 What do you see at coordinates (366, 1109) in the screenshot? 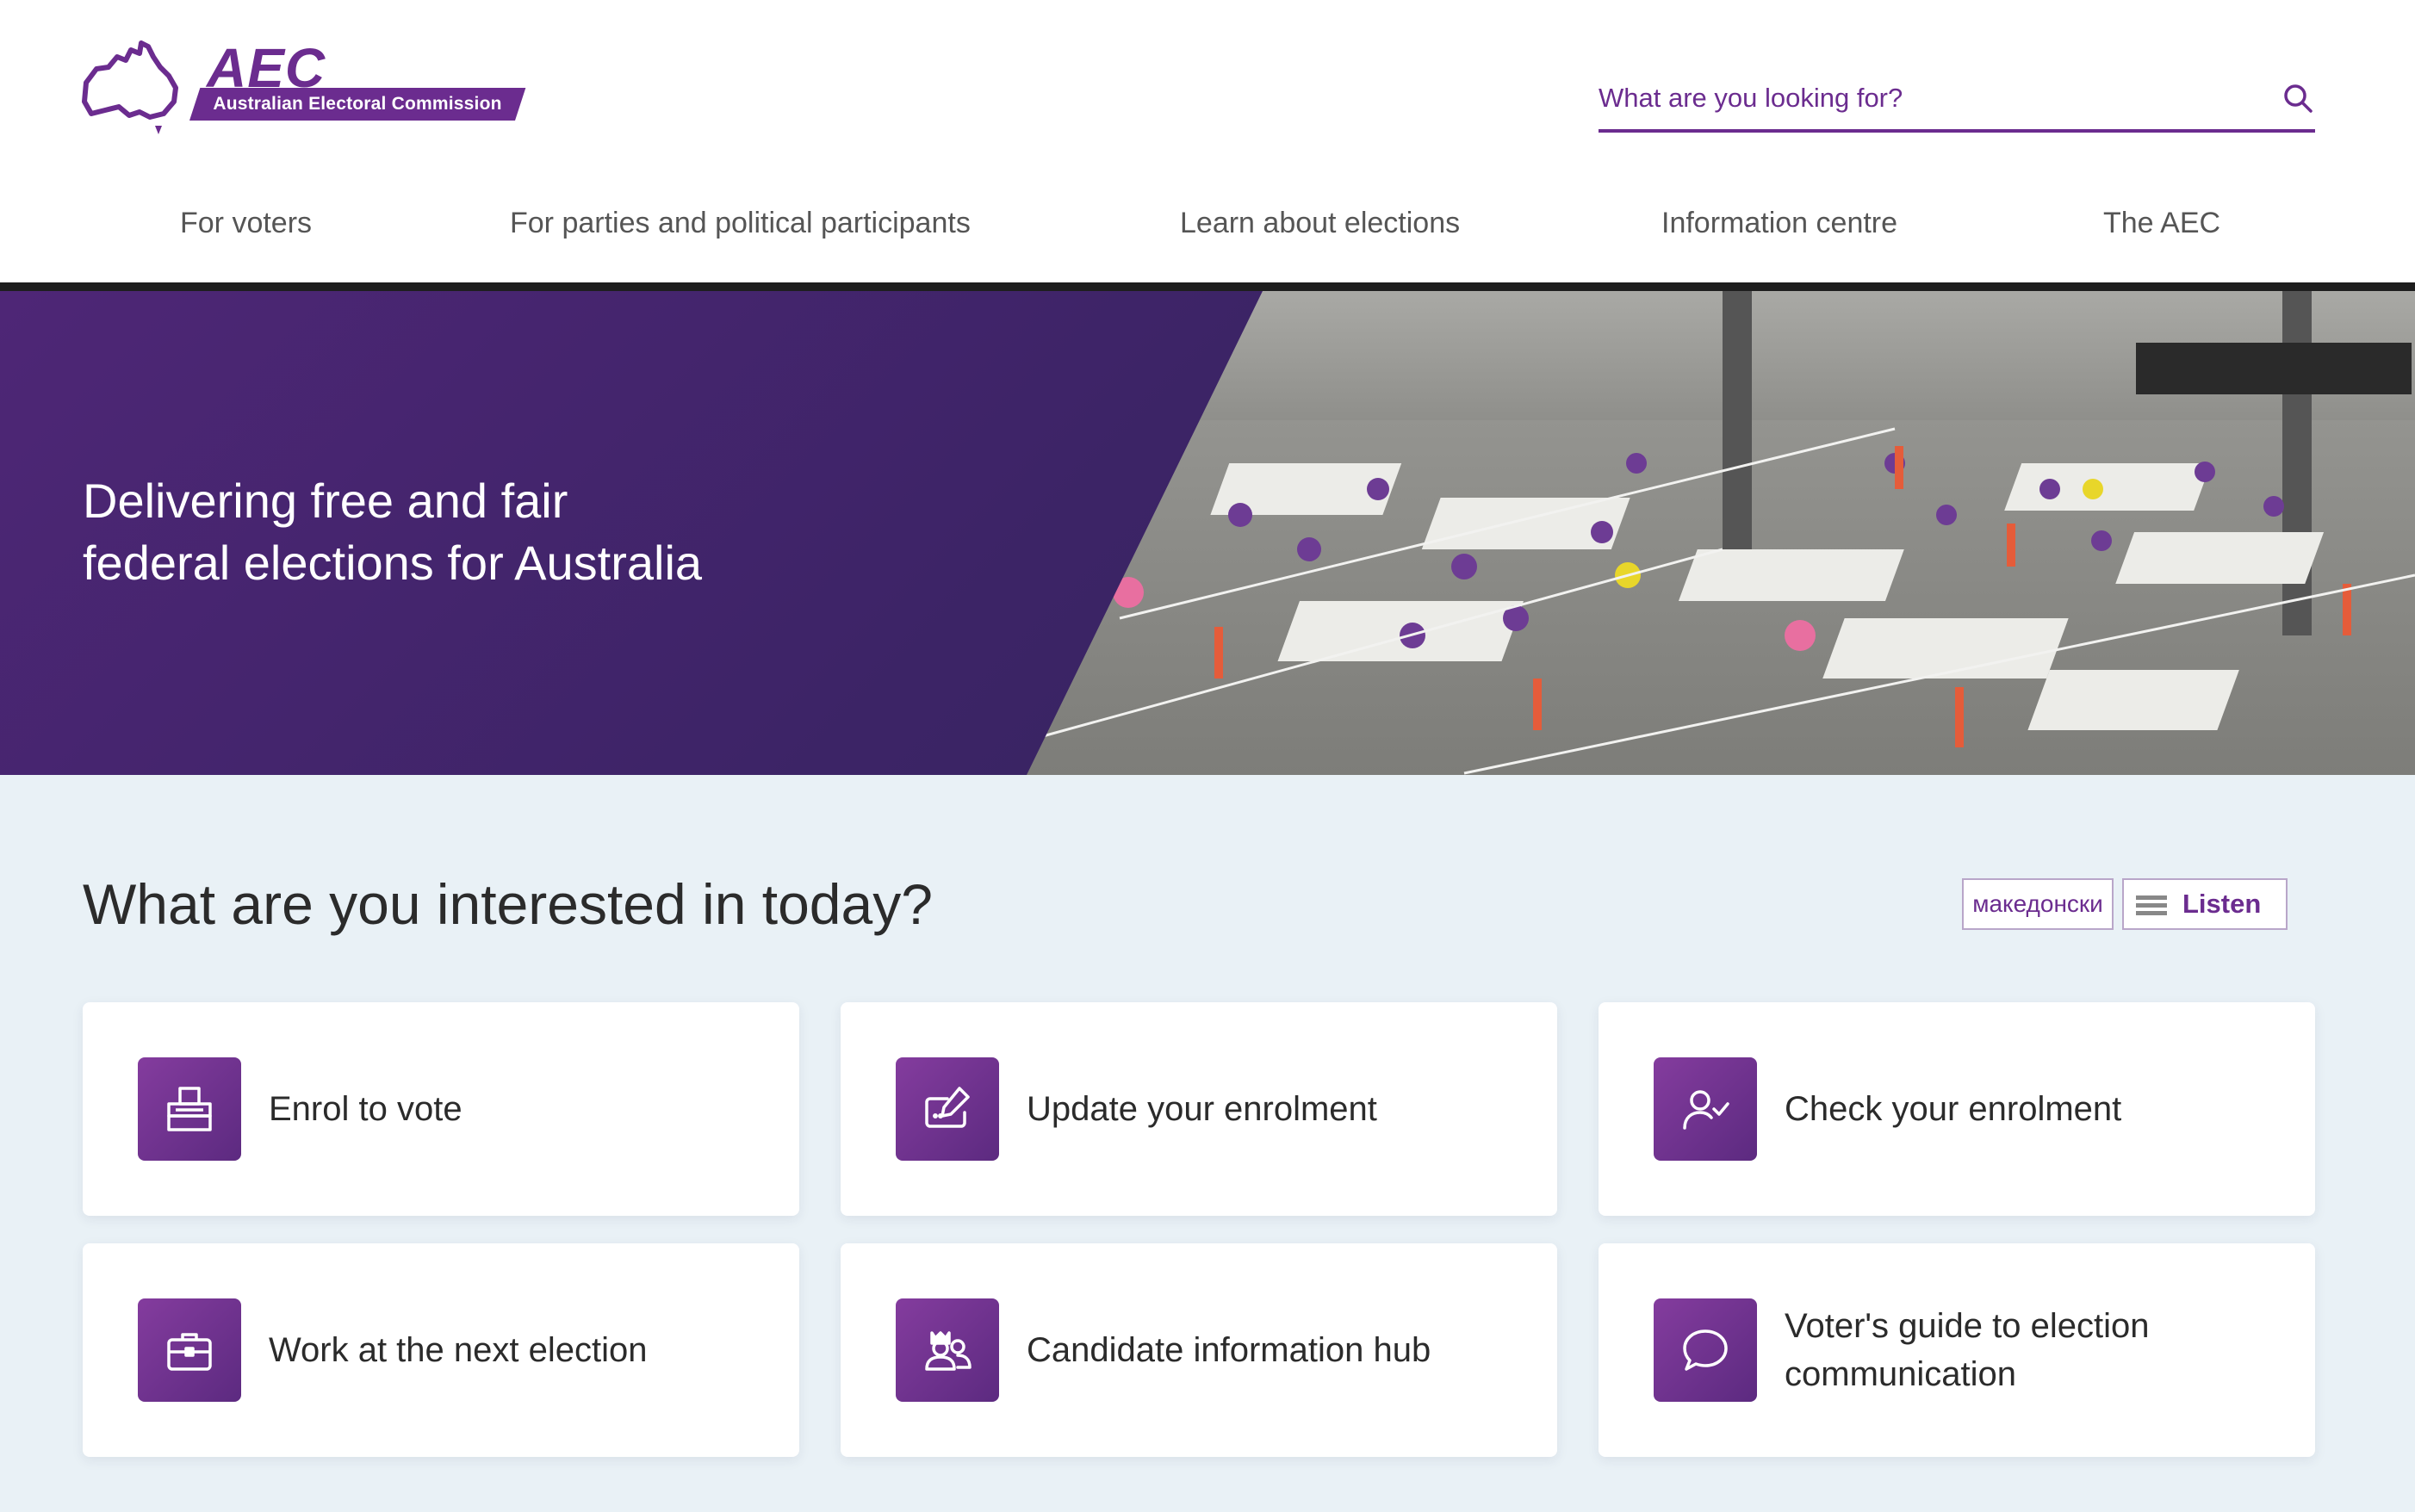
I see `card-label: Enrol to vote` at bounding box center [366, 1109].